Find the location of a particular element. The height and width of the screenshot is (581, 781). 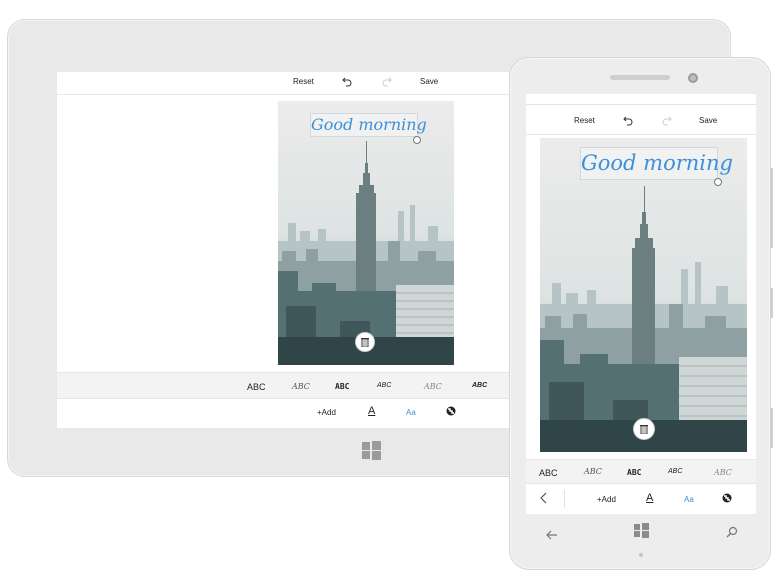

speaker is located at coordinates (640, 77).